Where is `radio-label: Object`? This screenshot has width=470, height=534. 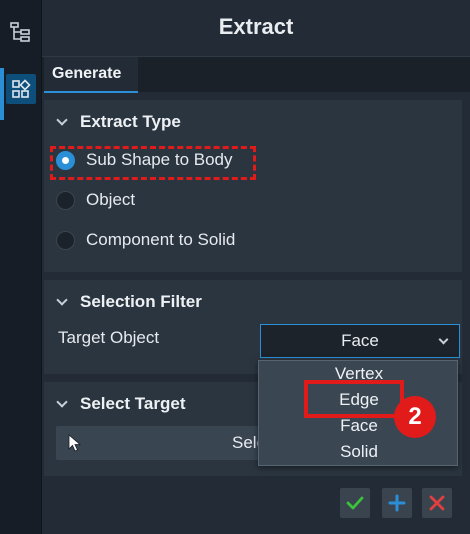 radio-label: Object is located at coordinates (111, 199).